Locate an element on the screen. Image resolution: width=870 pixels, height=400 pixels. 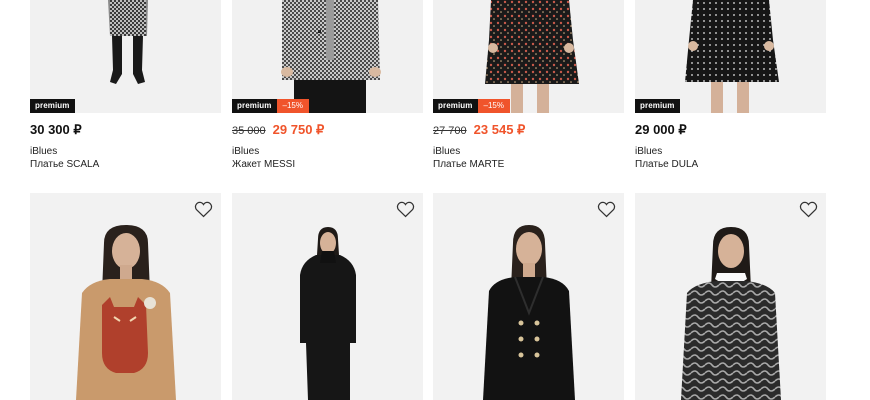
old-price: 27 700 is located at coordinates (450, 131).